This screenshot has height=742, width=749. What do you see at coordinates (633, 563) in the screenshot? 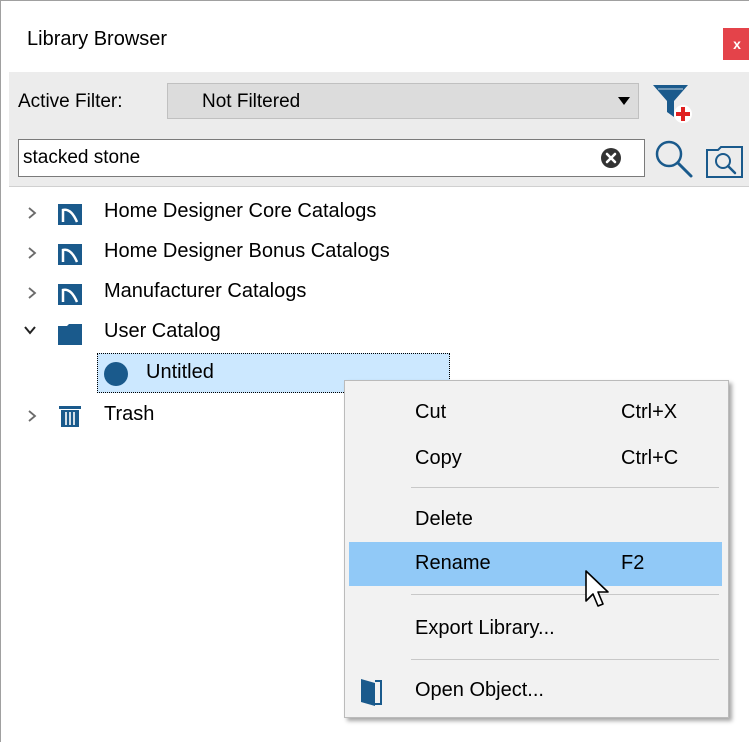
I see `menu-item-shortcut: F2` at bounding box center [633, 563].